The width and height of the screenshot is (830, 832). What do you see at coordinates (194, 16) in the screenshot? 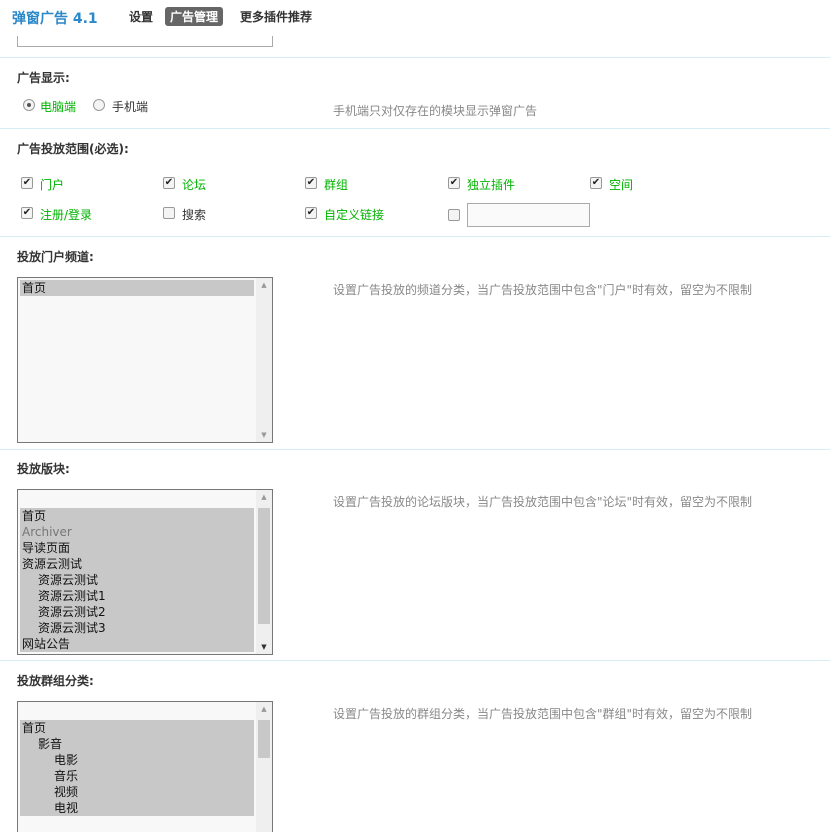
I see `nav-ad-management: 广告管理` at bounding box center [194, 16].